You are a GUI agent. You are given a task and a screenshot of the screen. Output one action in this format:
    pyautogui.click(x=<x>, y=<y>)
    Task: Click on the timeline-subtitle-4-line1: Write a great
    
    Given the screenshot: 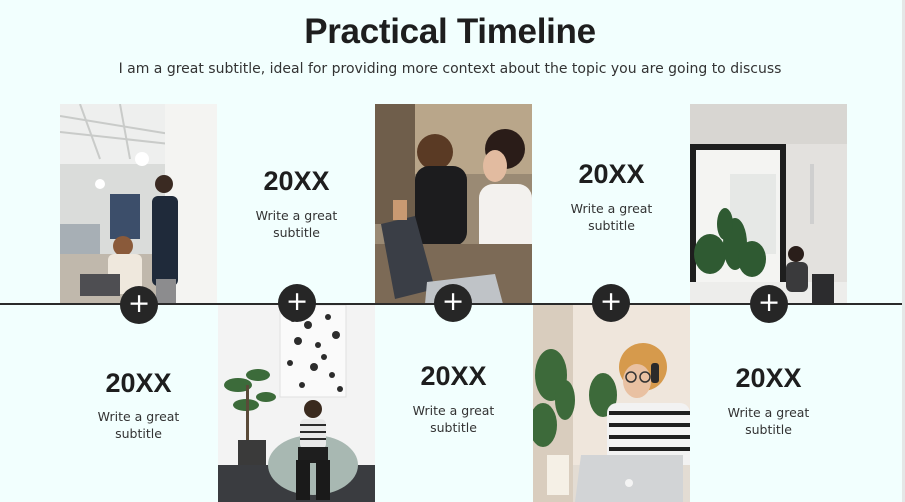 What is the action you would take?
    pyautogui.click(x=611, y=208)
    